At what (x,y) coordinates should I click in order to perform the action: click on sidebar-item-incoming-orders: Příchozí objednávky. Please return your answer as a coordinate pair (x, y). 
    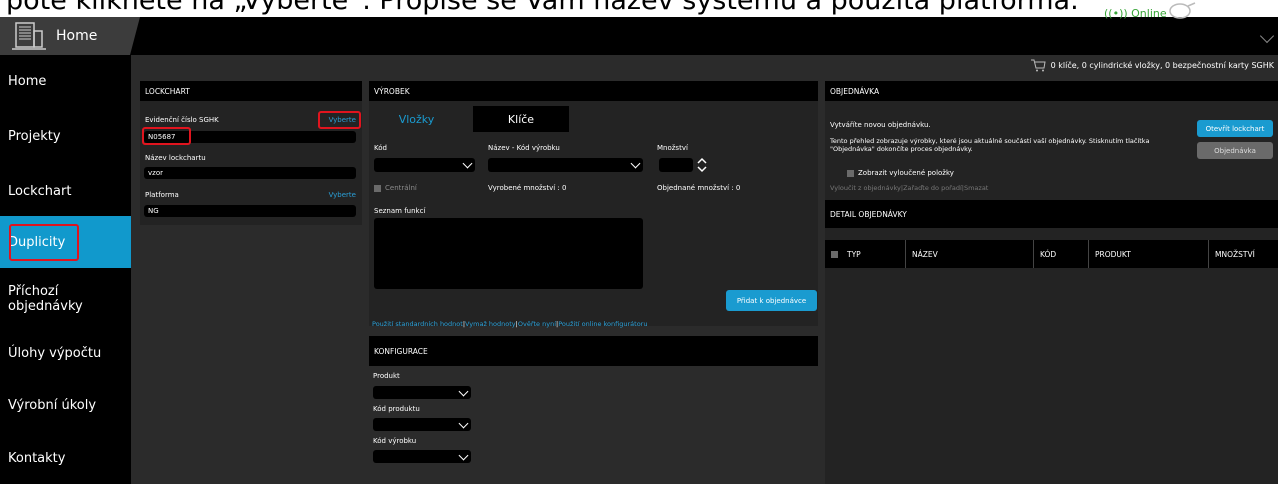
    Looking at the image, I should click on (65, 299).